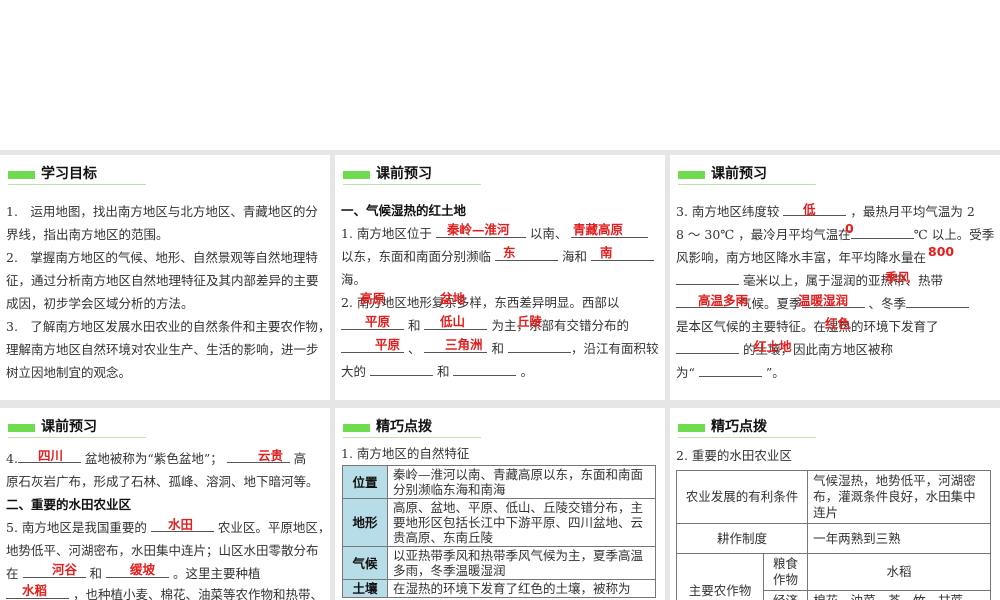  Describe the element at coordinates (405, 453) in the screenshot. I see `subsection-heading: 1. 南方地区的自然特征` at that location.